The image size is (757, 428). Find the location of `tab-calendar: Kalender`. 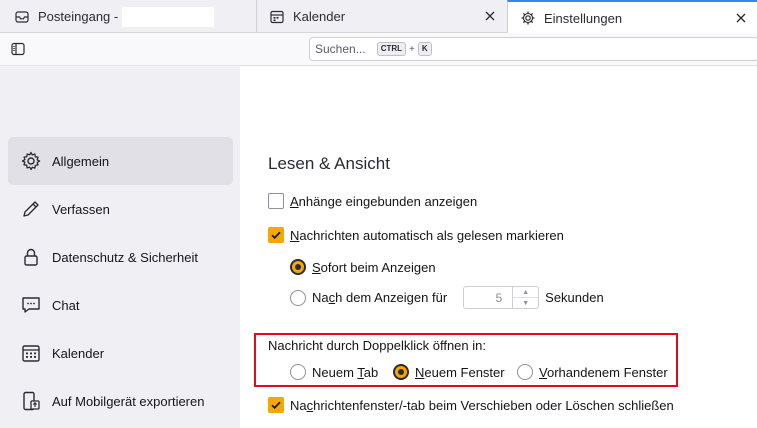

tab-calendar: Kalender is located at coordinates (381, 16).